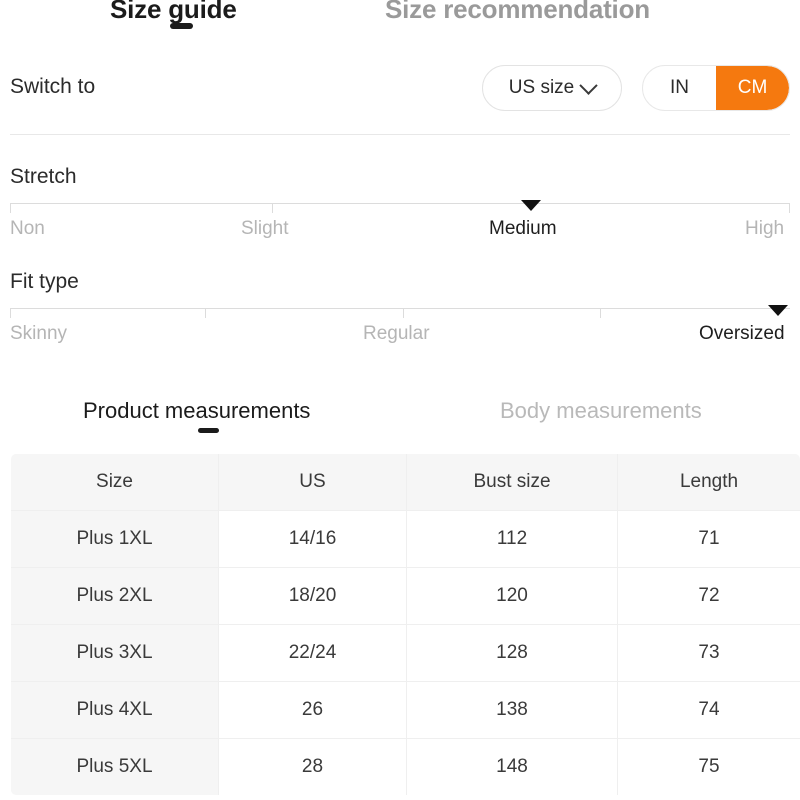 Image resolution: width=800 pixels, height=800 pixels. What do you see at coordinates (312, 482) in the screenshot?
I see `table-header-us: US` at bounding box center [312, 482].